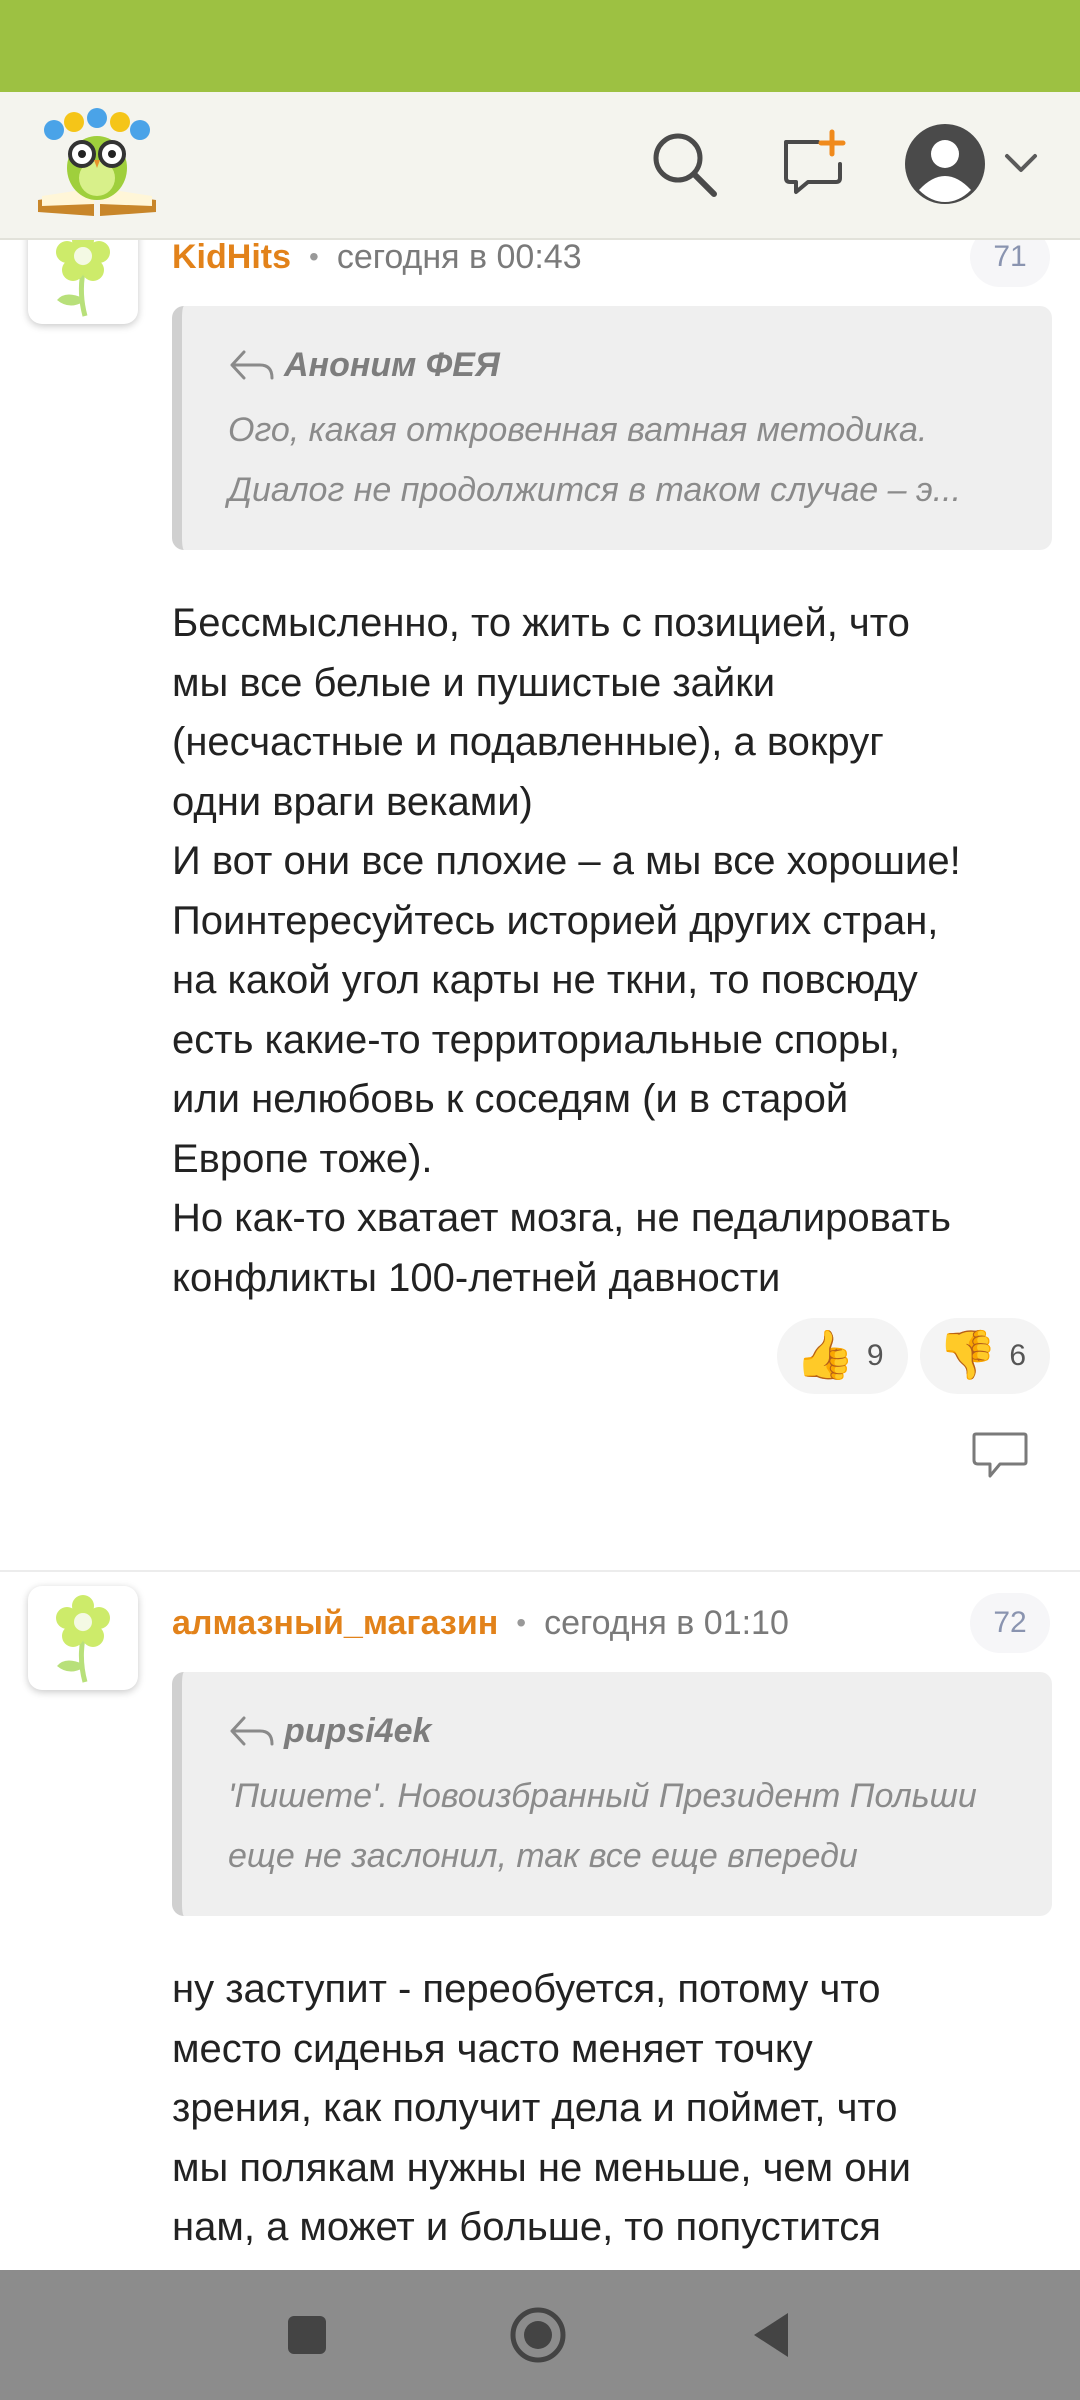  I want to click on reply-bubble-icon, so click(1000, 1455).